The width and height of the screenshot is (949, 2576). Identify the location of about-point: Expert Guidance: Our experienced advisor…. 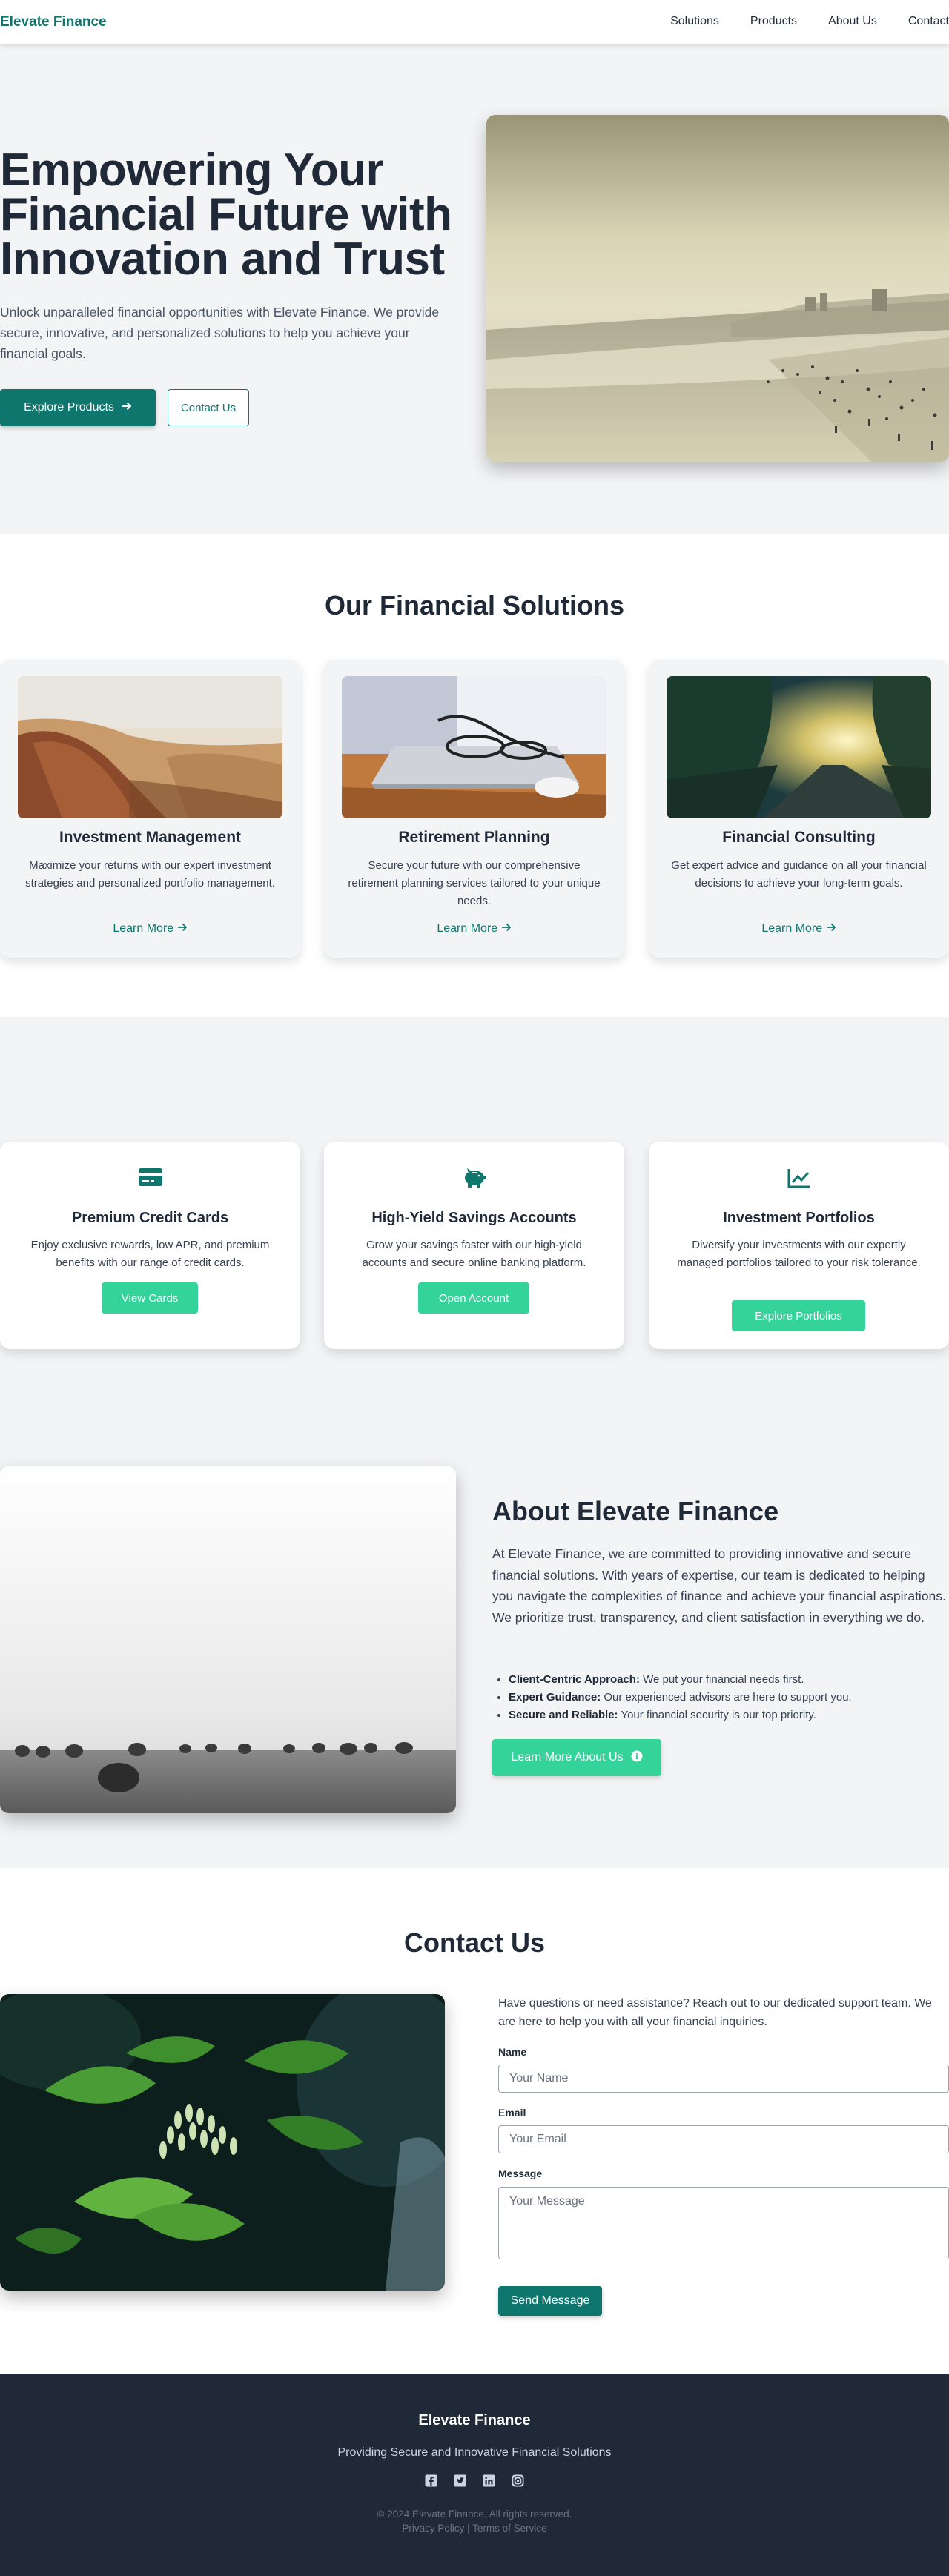
(729, 1697).